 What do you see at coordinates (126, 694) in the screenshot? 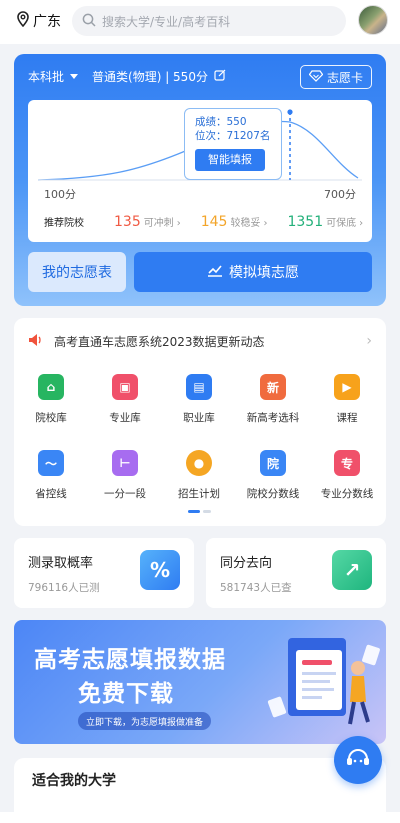
I see `banner-title-line2: 免费下载` at bounding box center [126, 694].